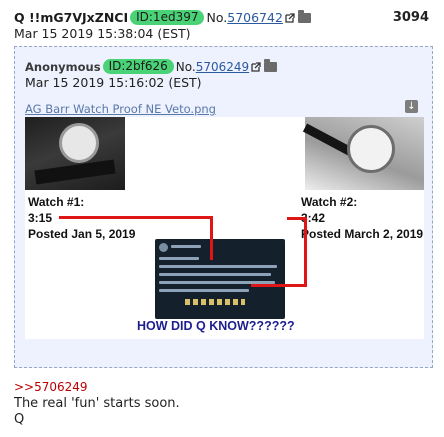 Image resolution: width=444 pixels, height=437 pixels. I want to click on post-body-signature: Q, so click(19, 419).